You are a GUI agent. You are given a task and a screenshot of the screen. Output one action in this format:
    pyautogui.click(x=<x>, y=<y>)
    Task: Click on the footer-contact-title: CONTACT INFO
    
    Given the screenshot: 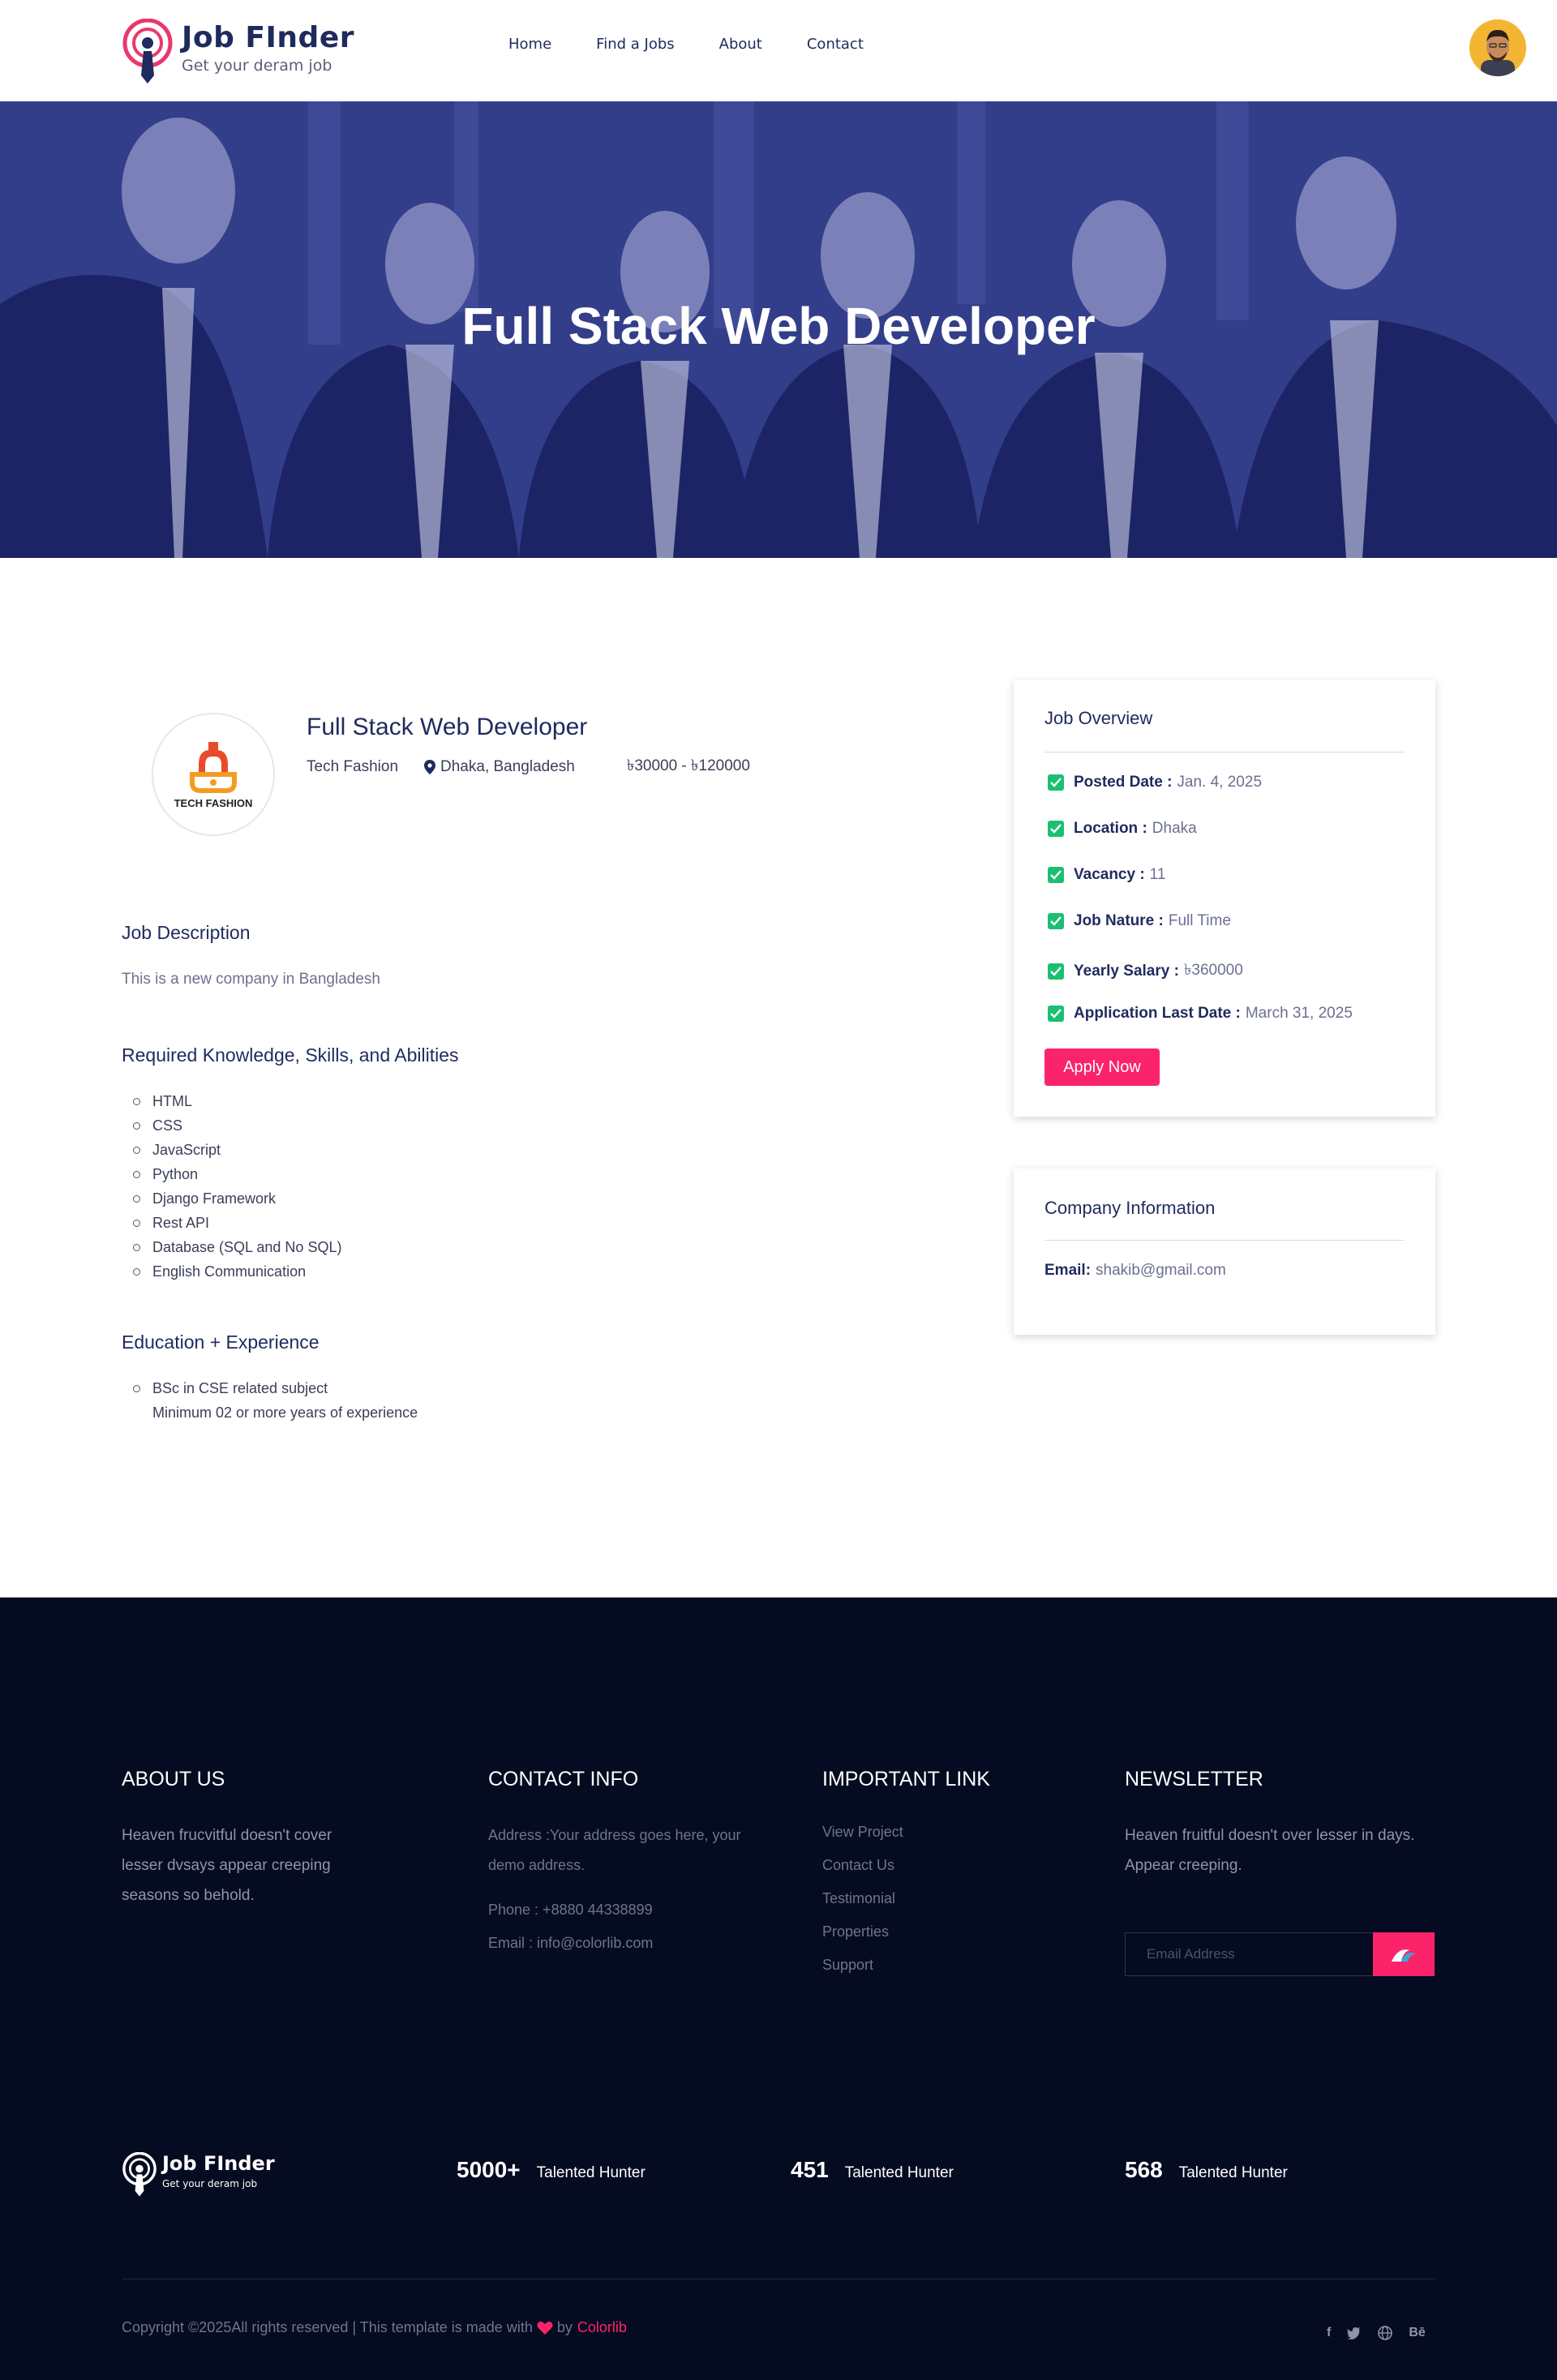 What is the action you would take?
    pyautogui.click(x=563, y=1779)
    